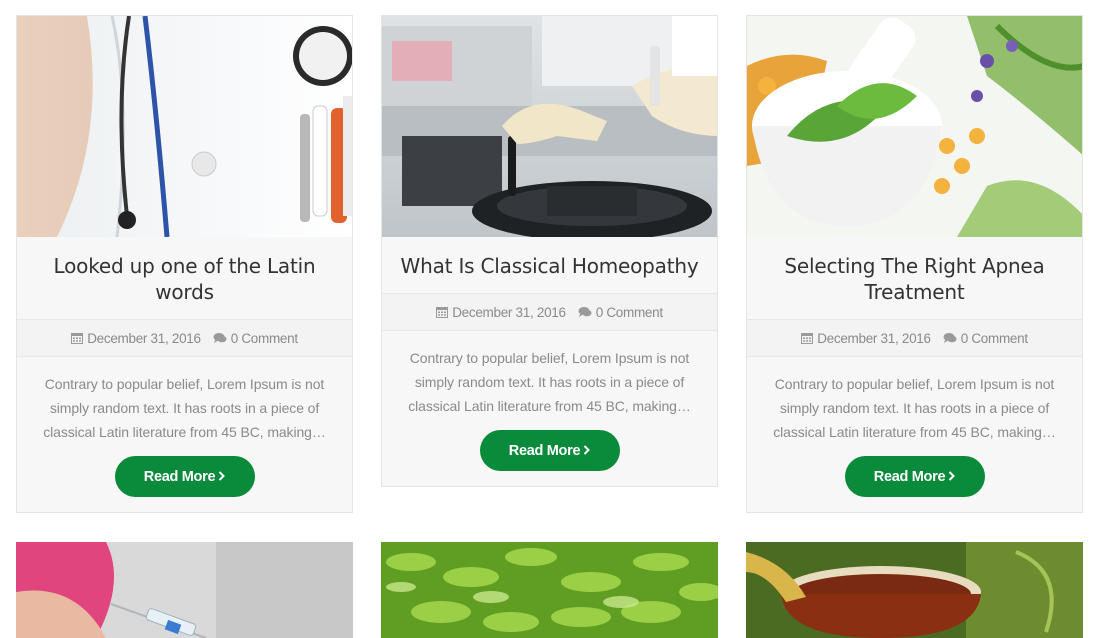 The width and height of the screenshot is (1100, 638). I want to click on herbal-mortar-image, so click(914, 126).